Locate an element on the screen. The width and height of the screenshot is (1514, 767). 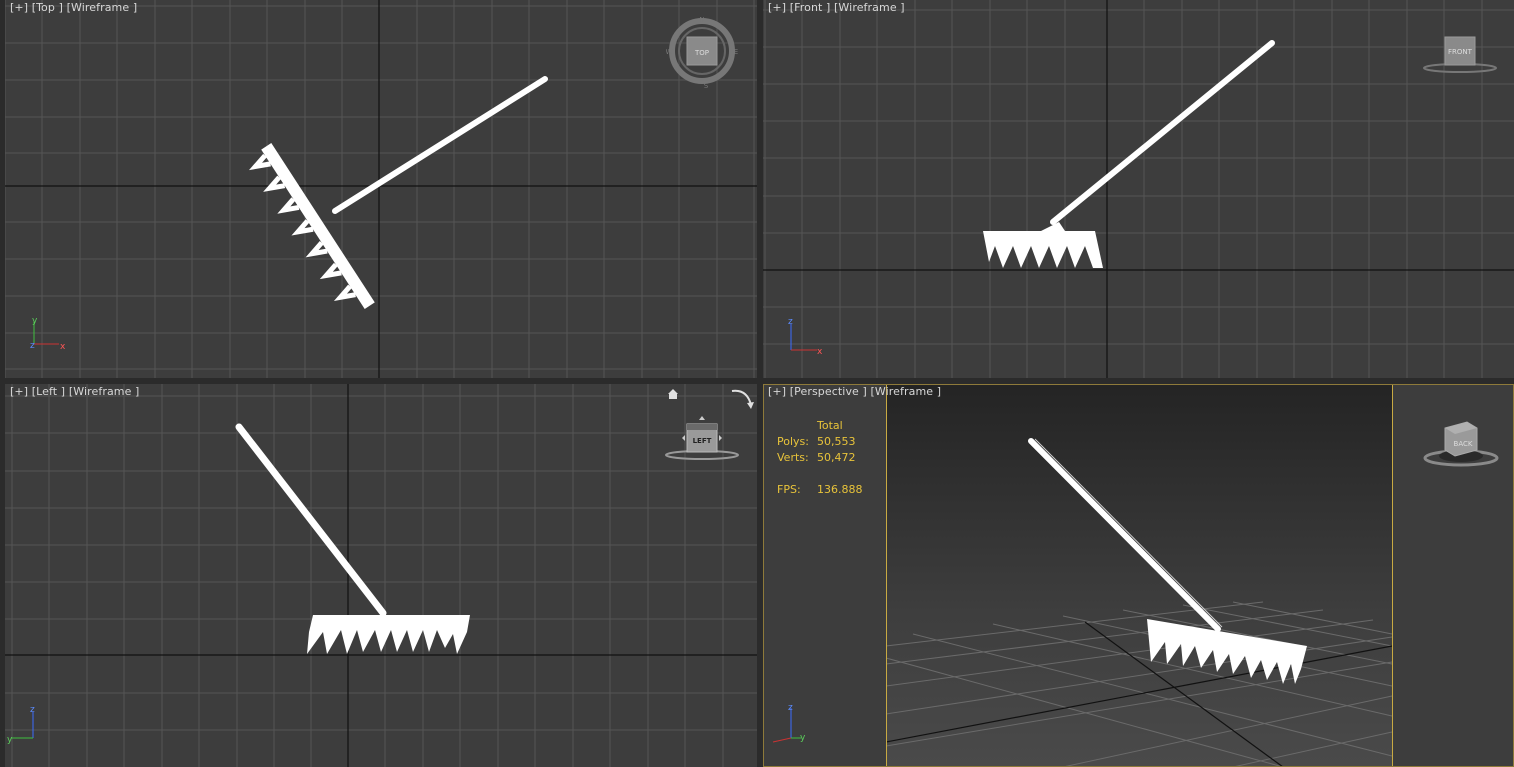
stats-header: Total is located at coordinates (830, 425).